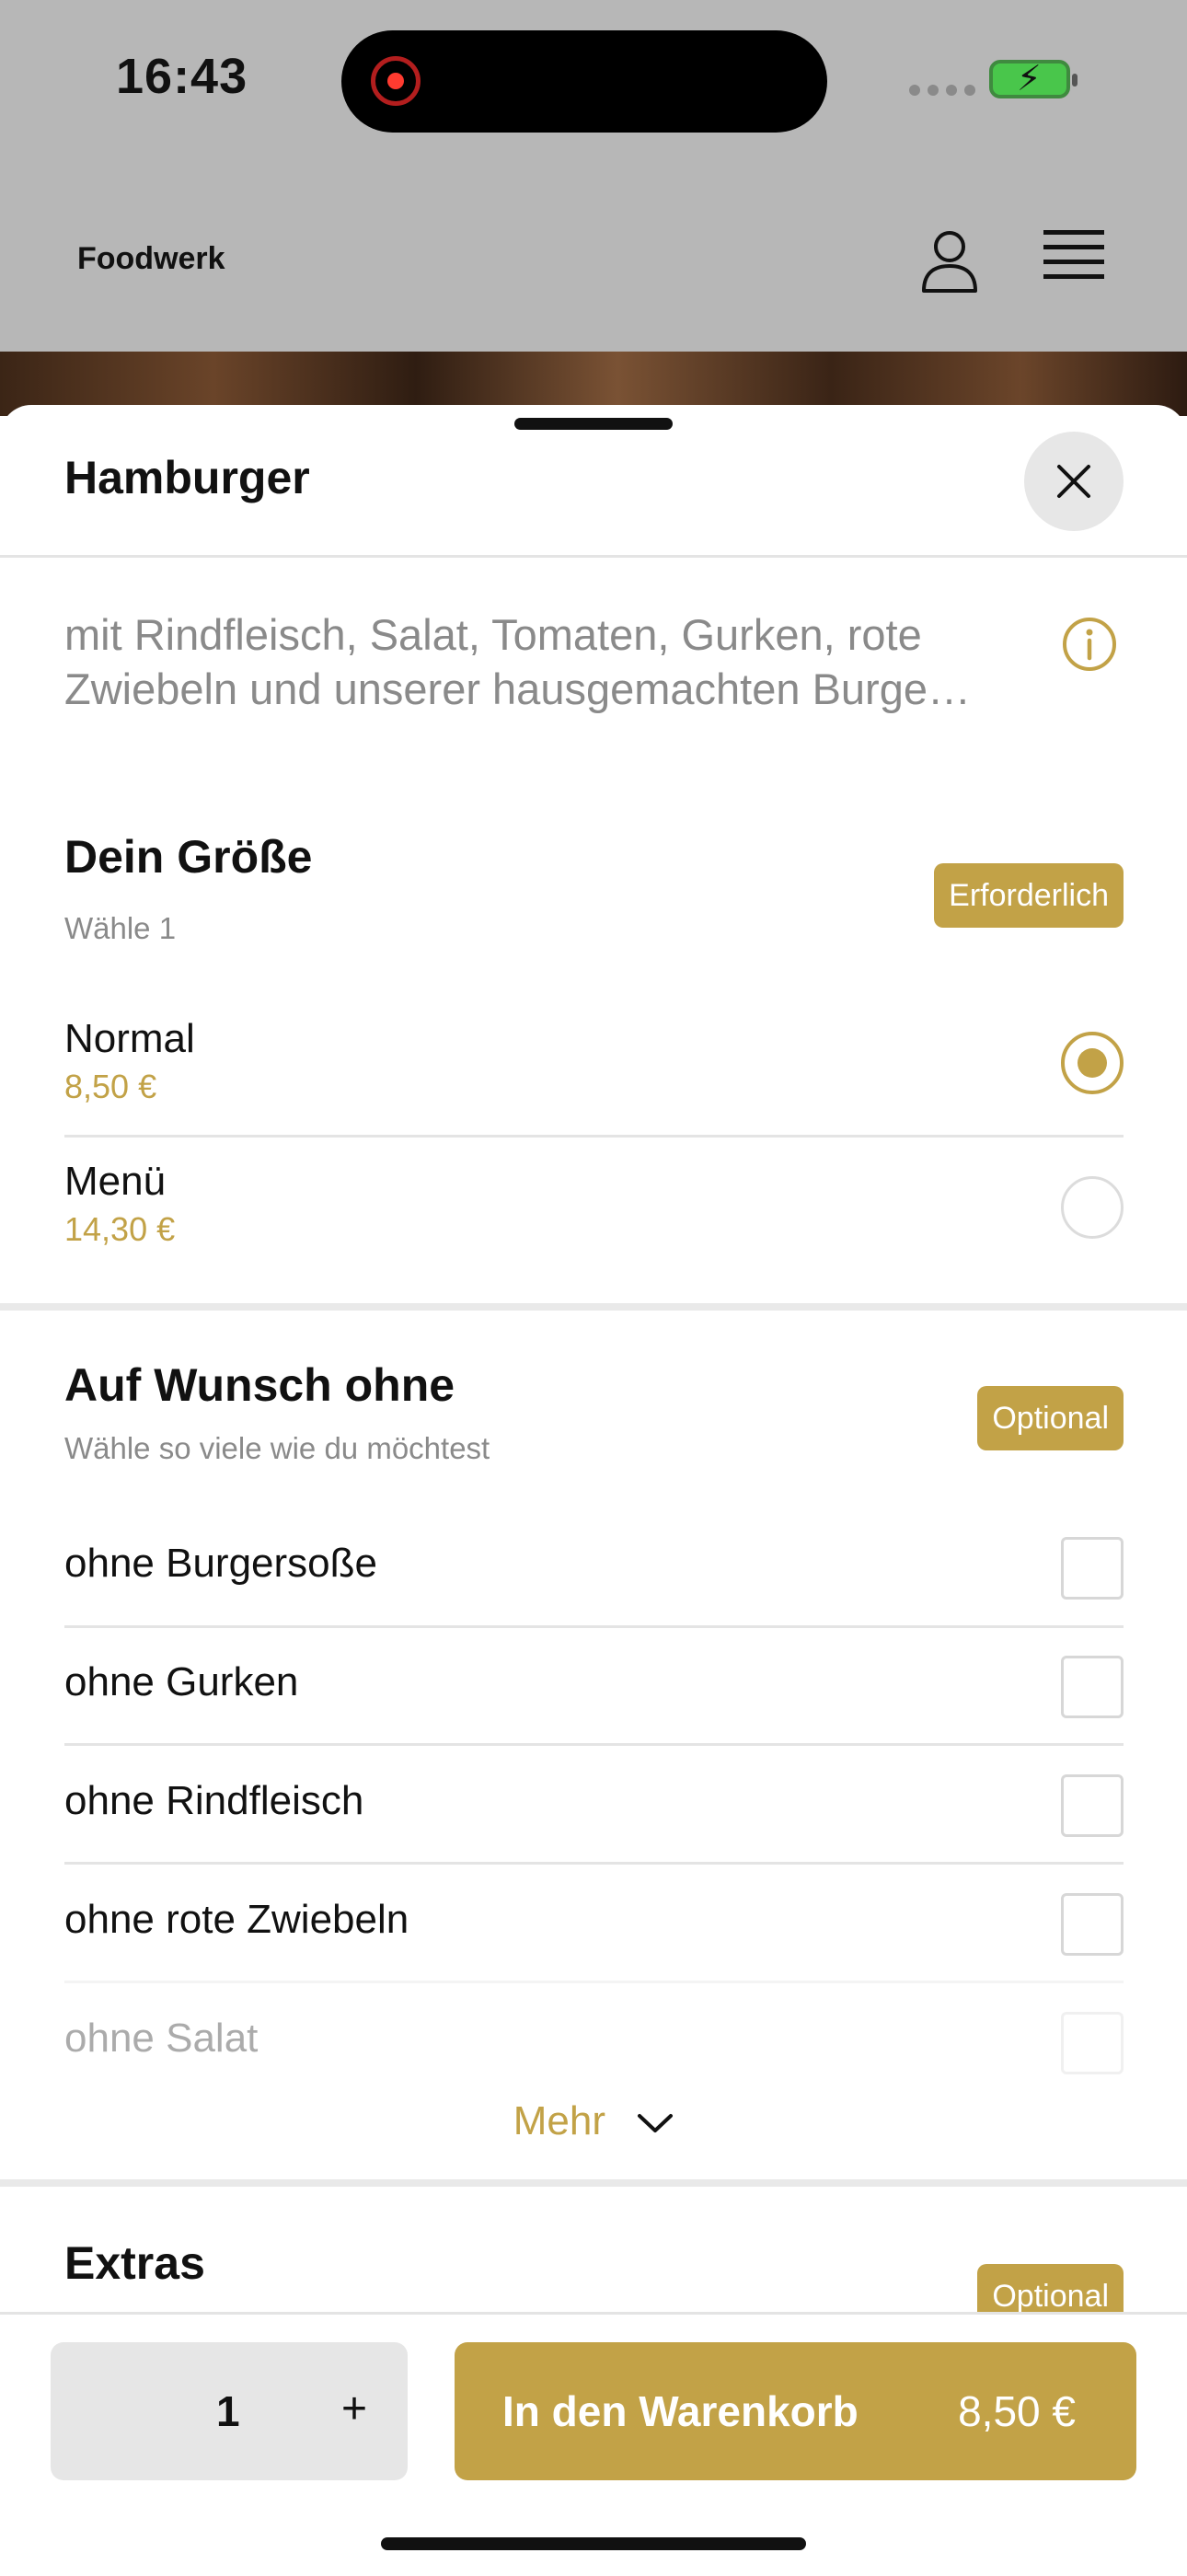 Image resolution: width=1187 pixels, height=2576 pixels. I want to click on size-option-menu: Menü 14,30 €, so click(594, 1204).